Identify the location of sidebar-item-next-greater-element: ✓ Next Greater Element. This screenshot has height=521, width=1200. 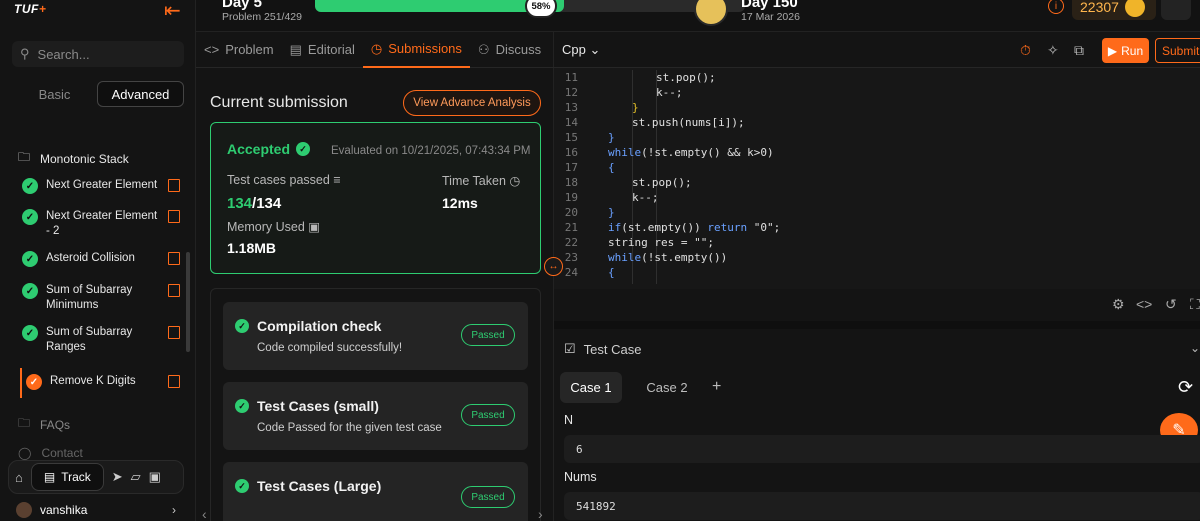
(101, 186).